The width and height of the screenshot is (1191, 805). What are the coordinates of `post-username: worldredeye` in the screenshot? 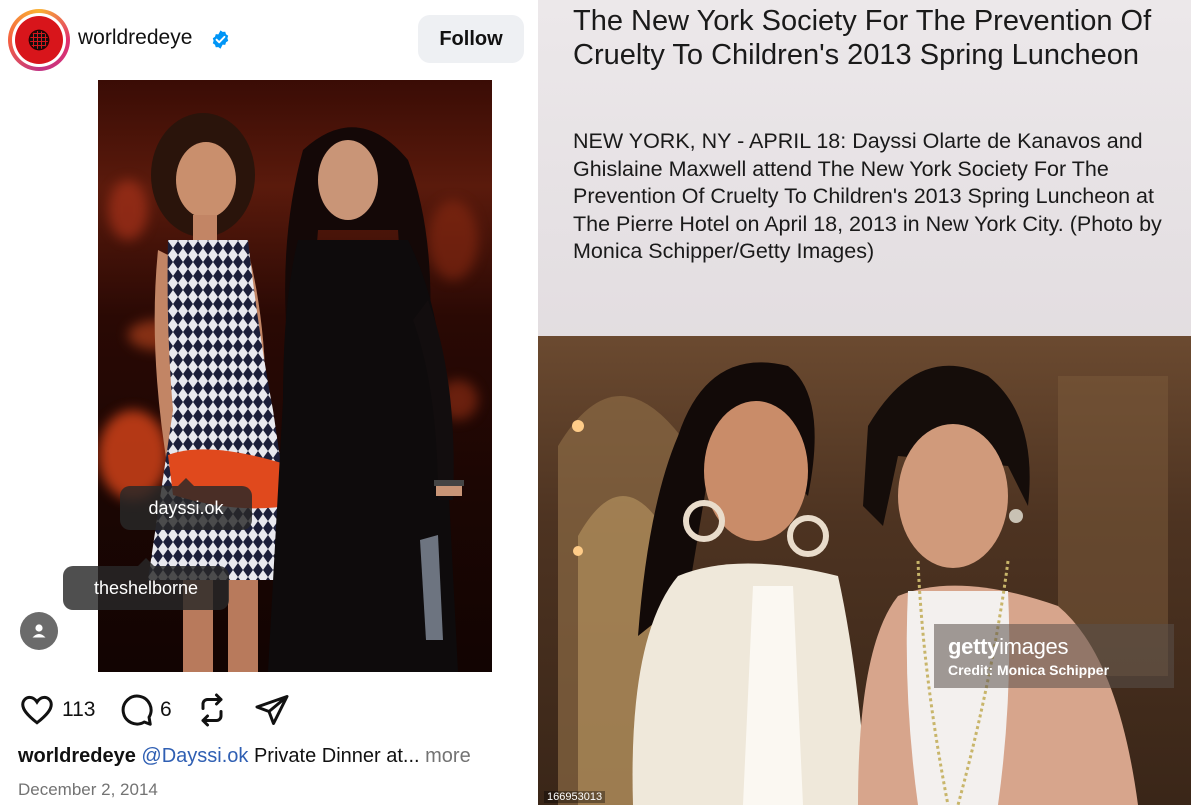 It's located at (135, 38).